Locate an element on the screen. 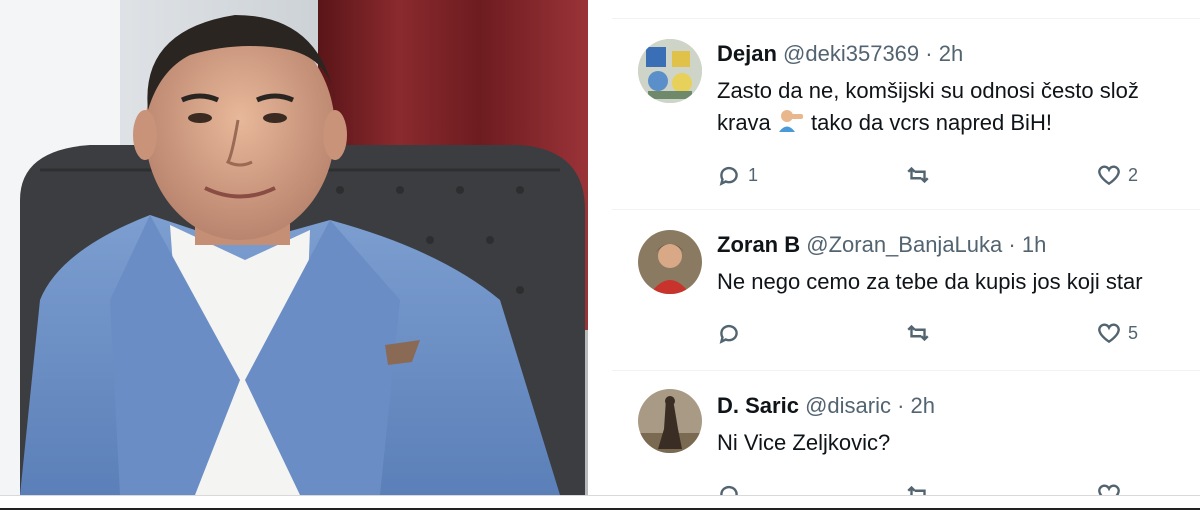 Image resolution: width=1200 pixels, height=511 pixels. tweet-header: Dejan @deki357369 · 2h is located at coordinates (840, 54).